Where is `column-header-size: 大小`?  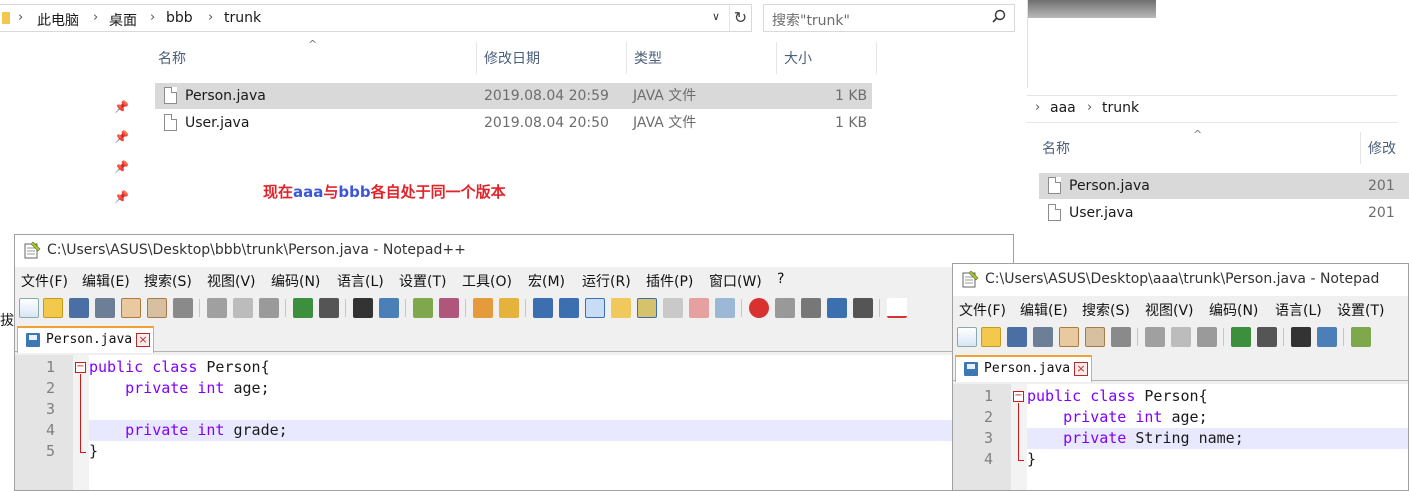
column-header-size: 大小 is located at coordinates (827, 59).